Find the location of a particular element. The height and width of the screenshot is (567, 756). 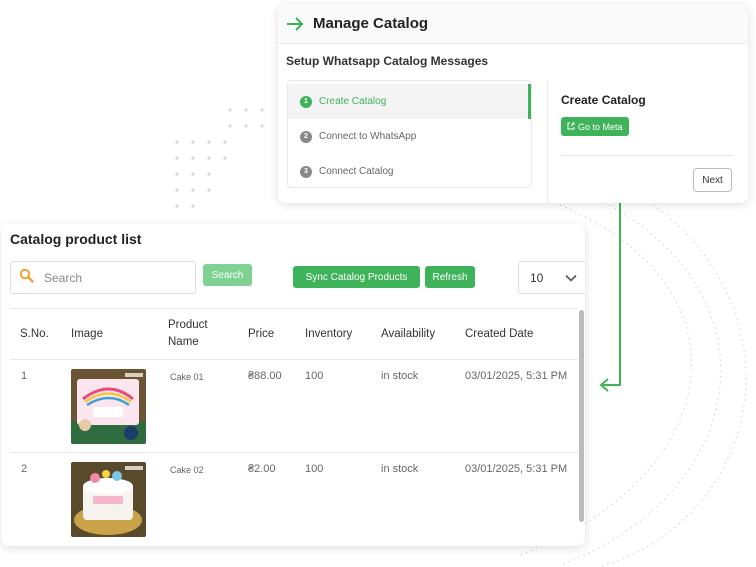

step-connect-catalog: 3 Connect Catalog is located at coordinates (409, 171).